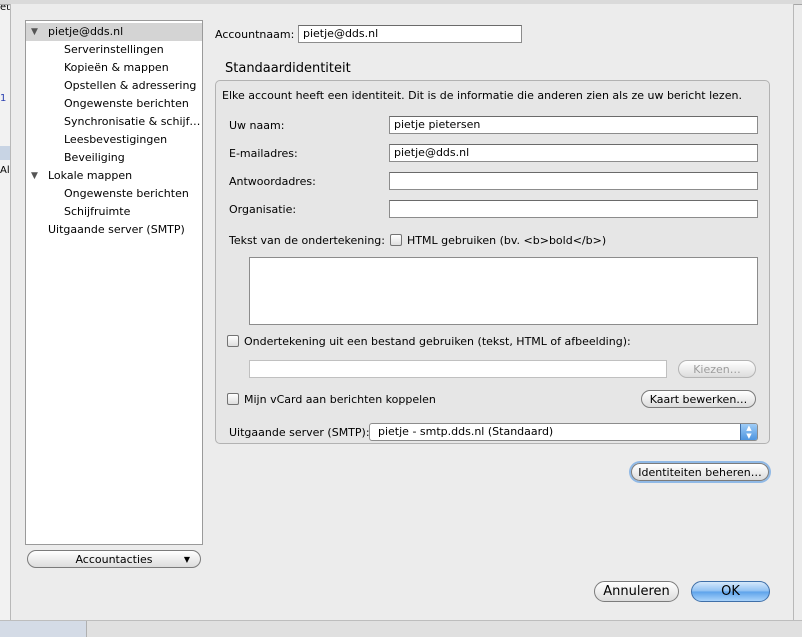 The width and height of the screenshot is (802, 637). I want to click on background-selection, so click(5, 153).